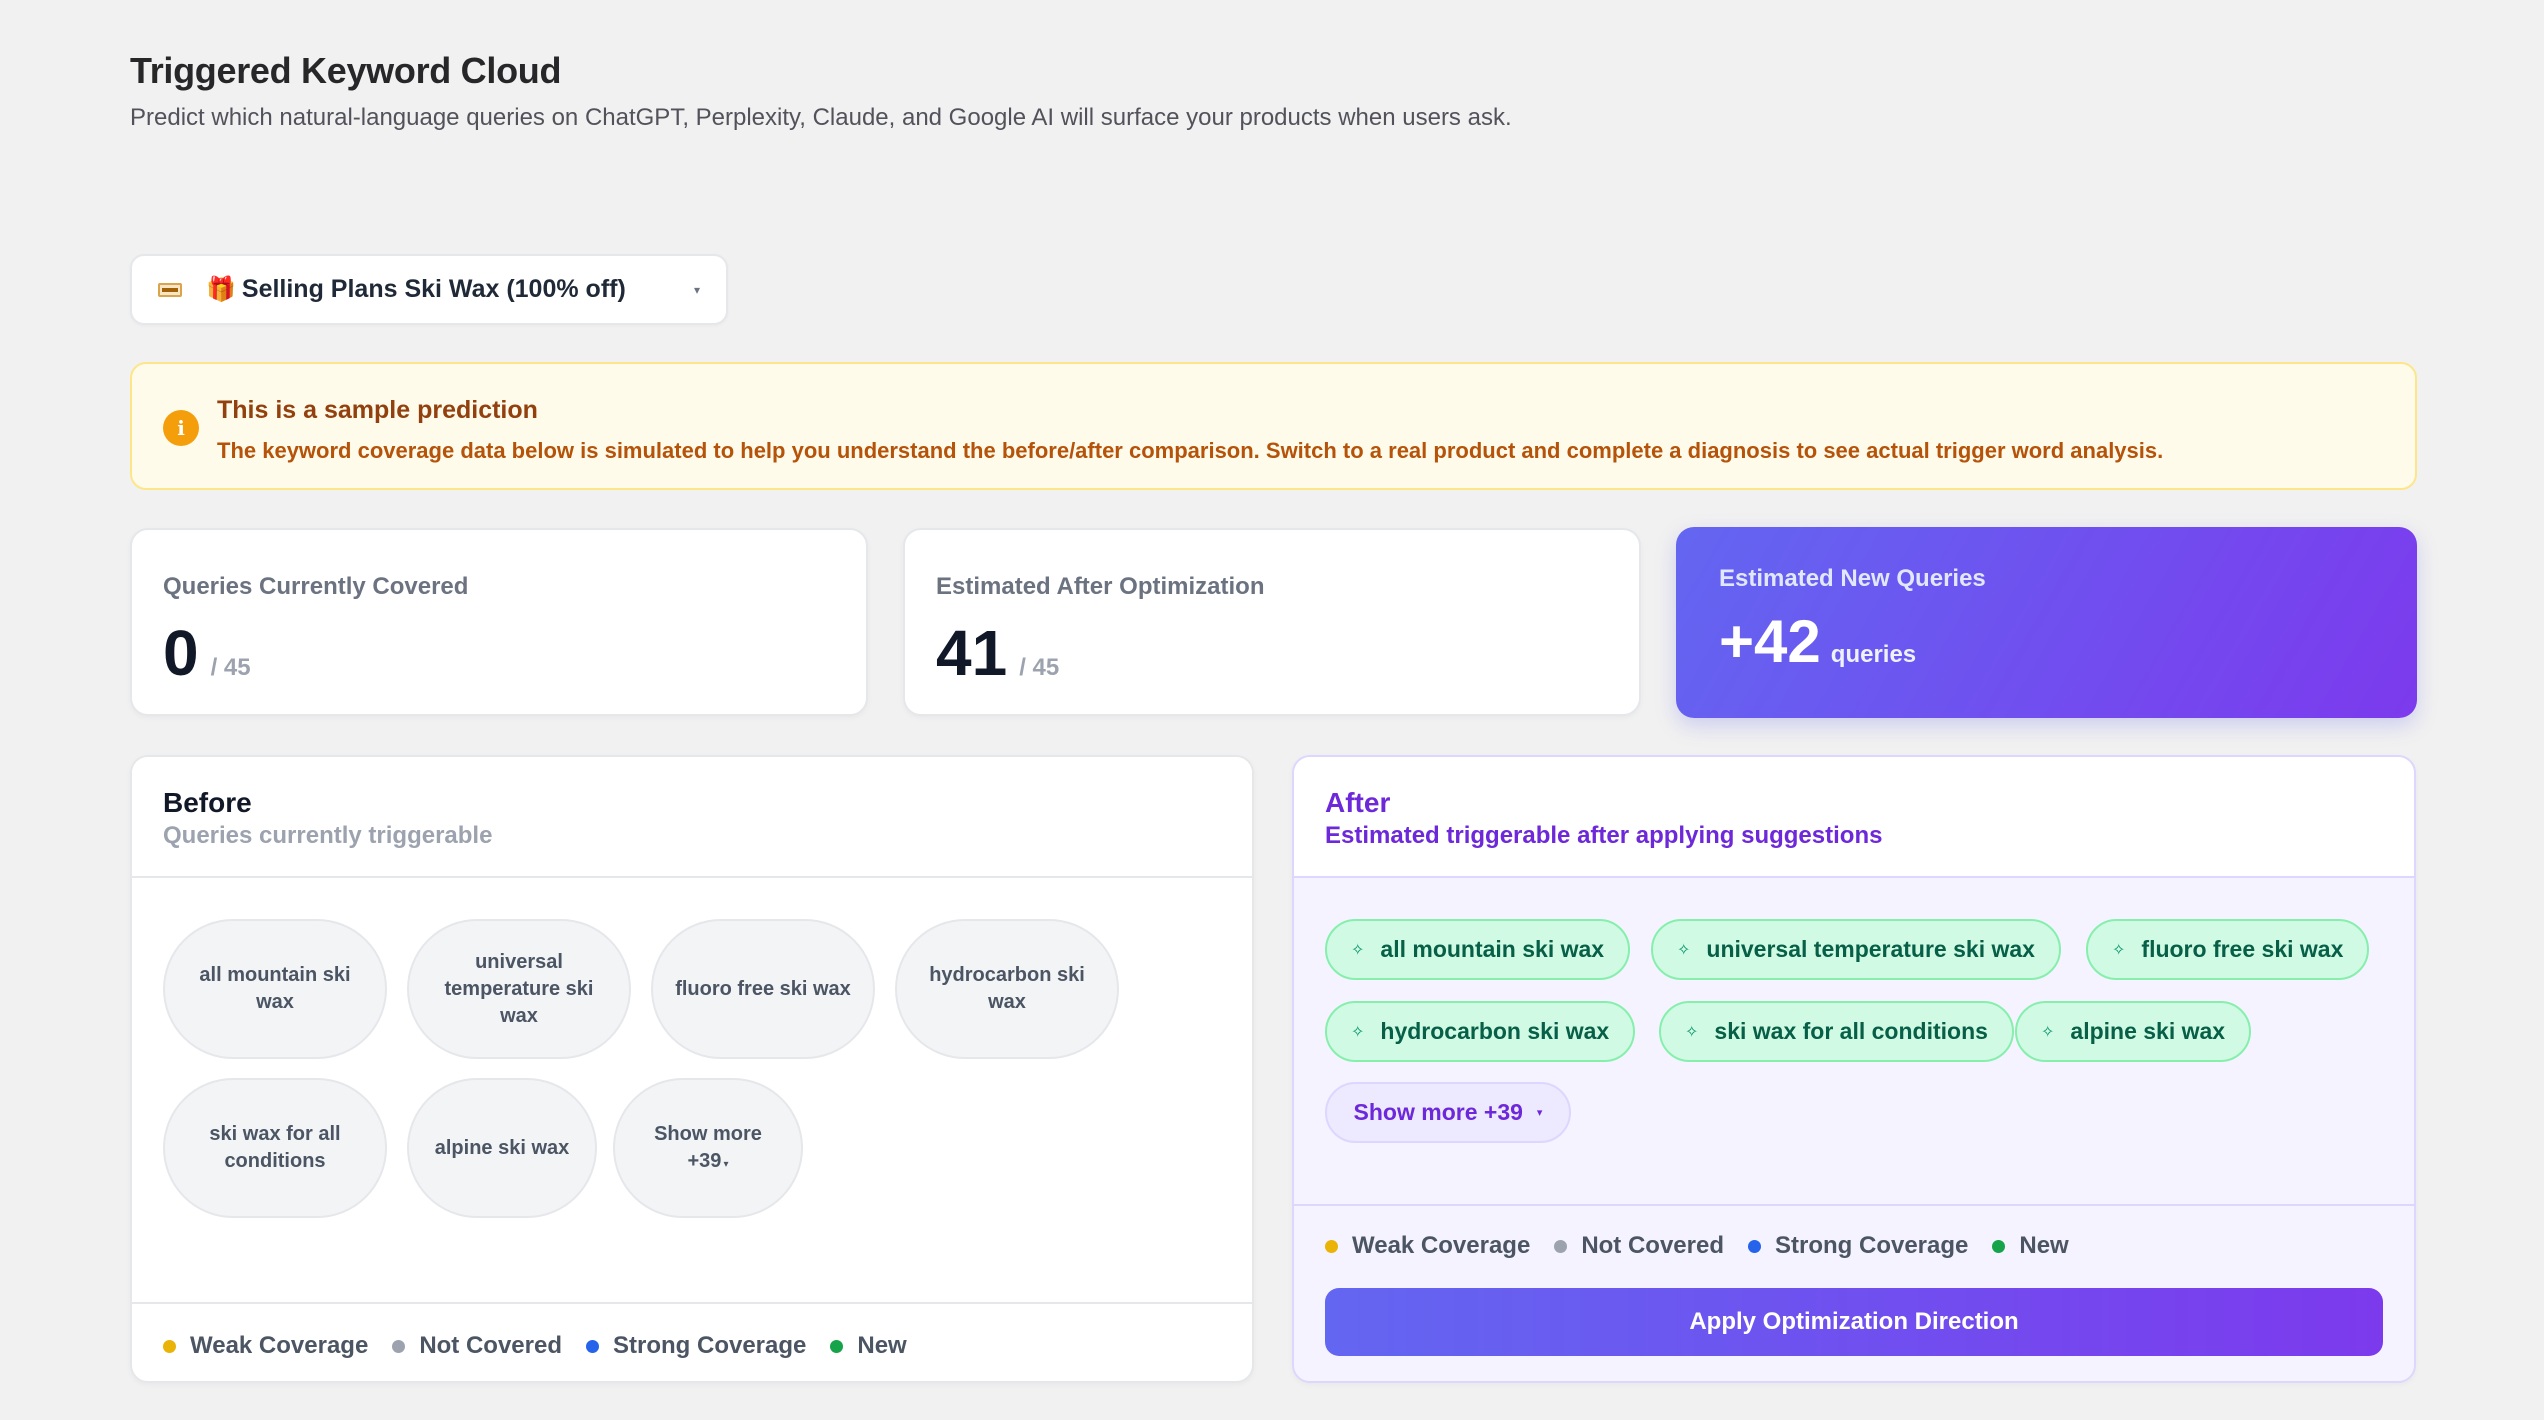  I want to click on keyword-chip: ✧ alpine ski wax, so click(2133, 1031).